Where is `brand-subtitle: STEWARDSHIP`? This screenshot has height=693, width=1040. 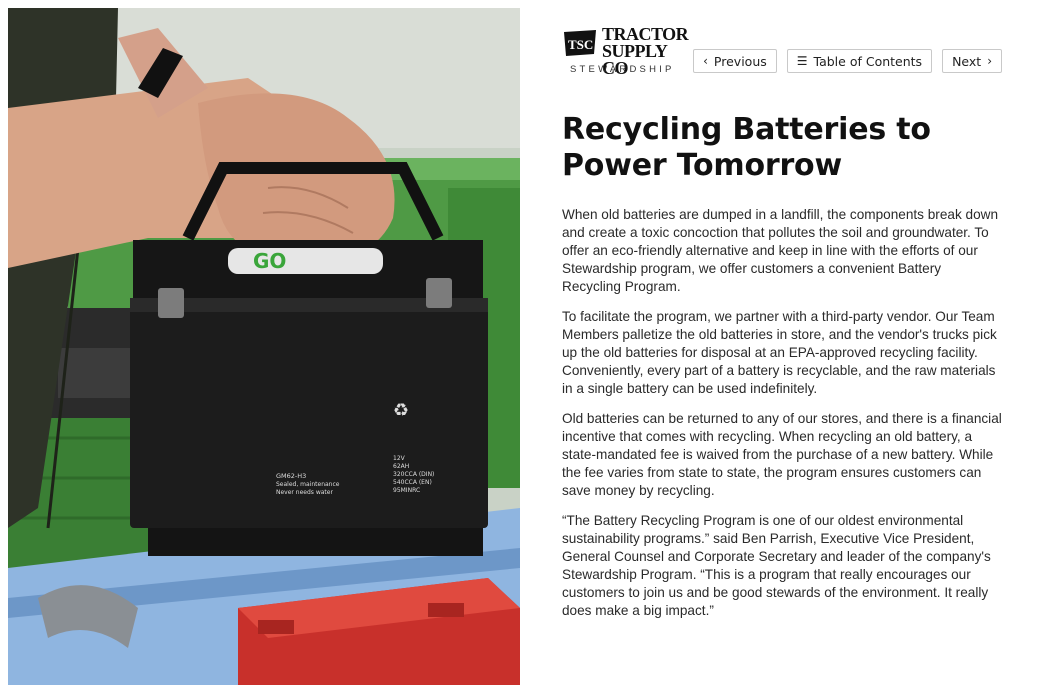 brand-subtitle: STEWARDSHIP is located at coordinates (622, 69).